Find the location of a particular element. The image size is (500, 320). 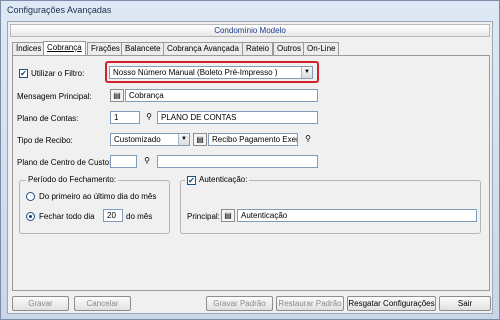

authentication-checkbox: ✔ is located at coordinates (191, 180).